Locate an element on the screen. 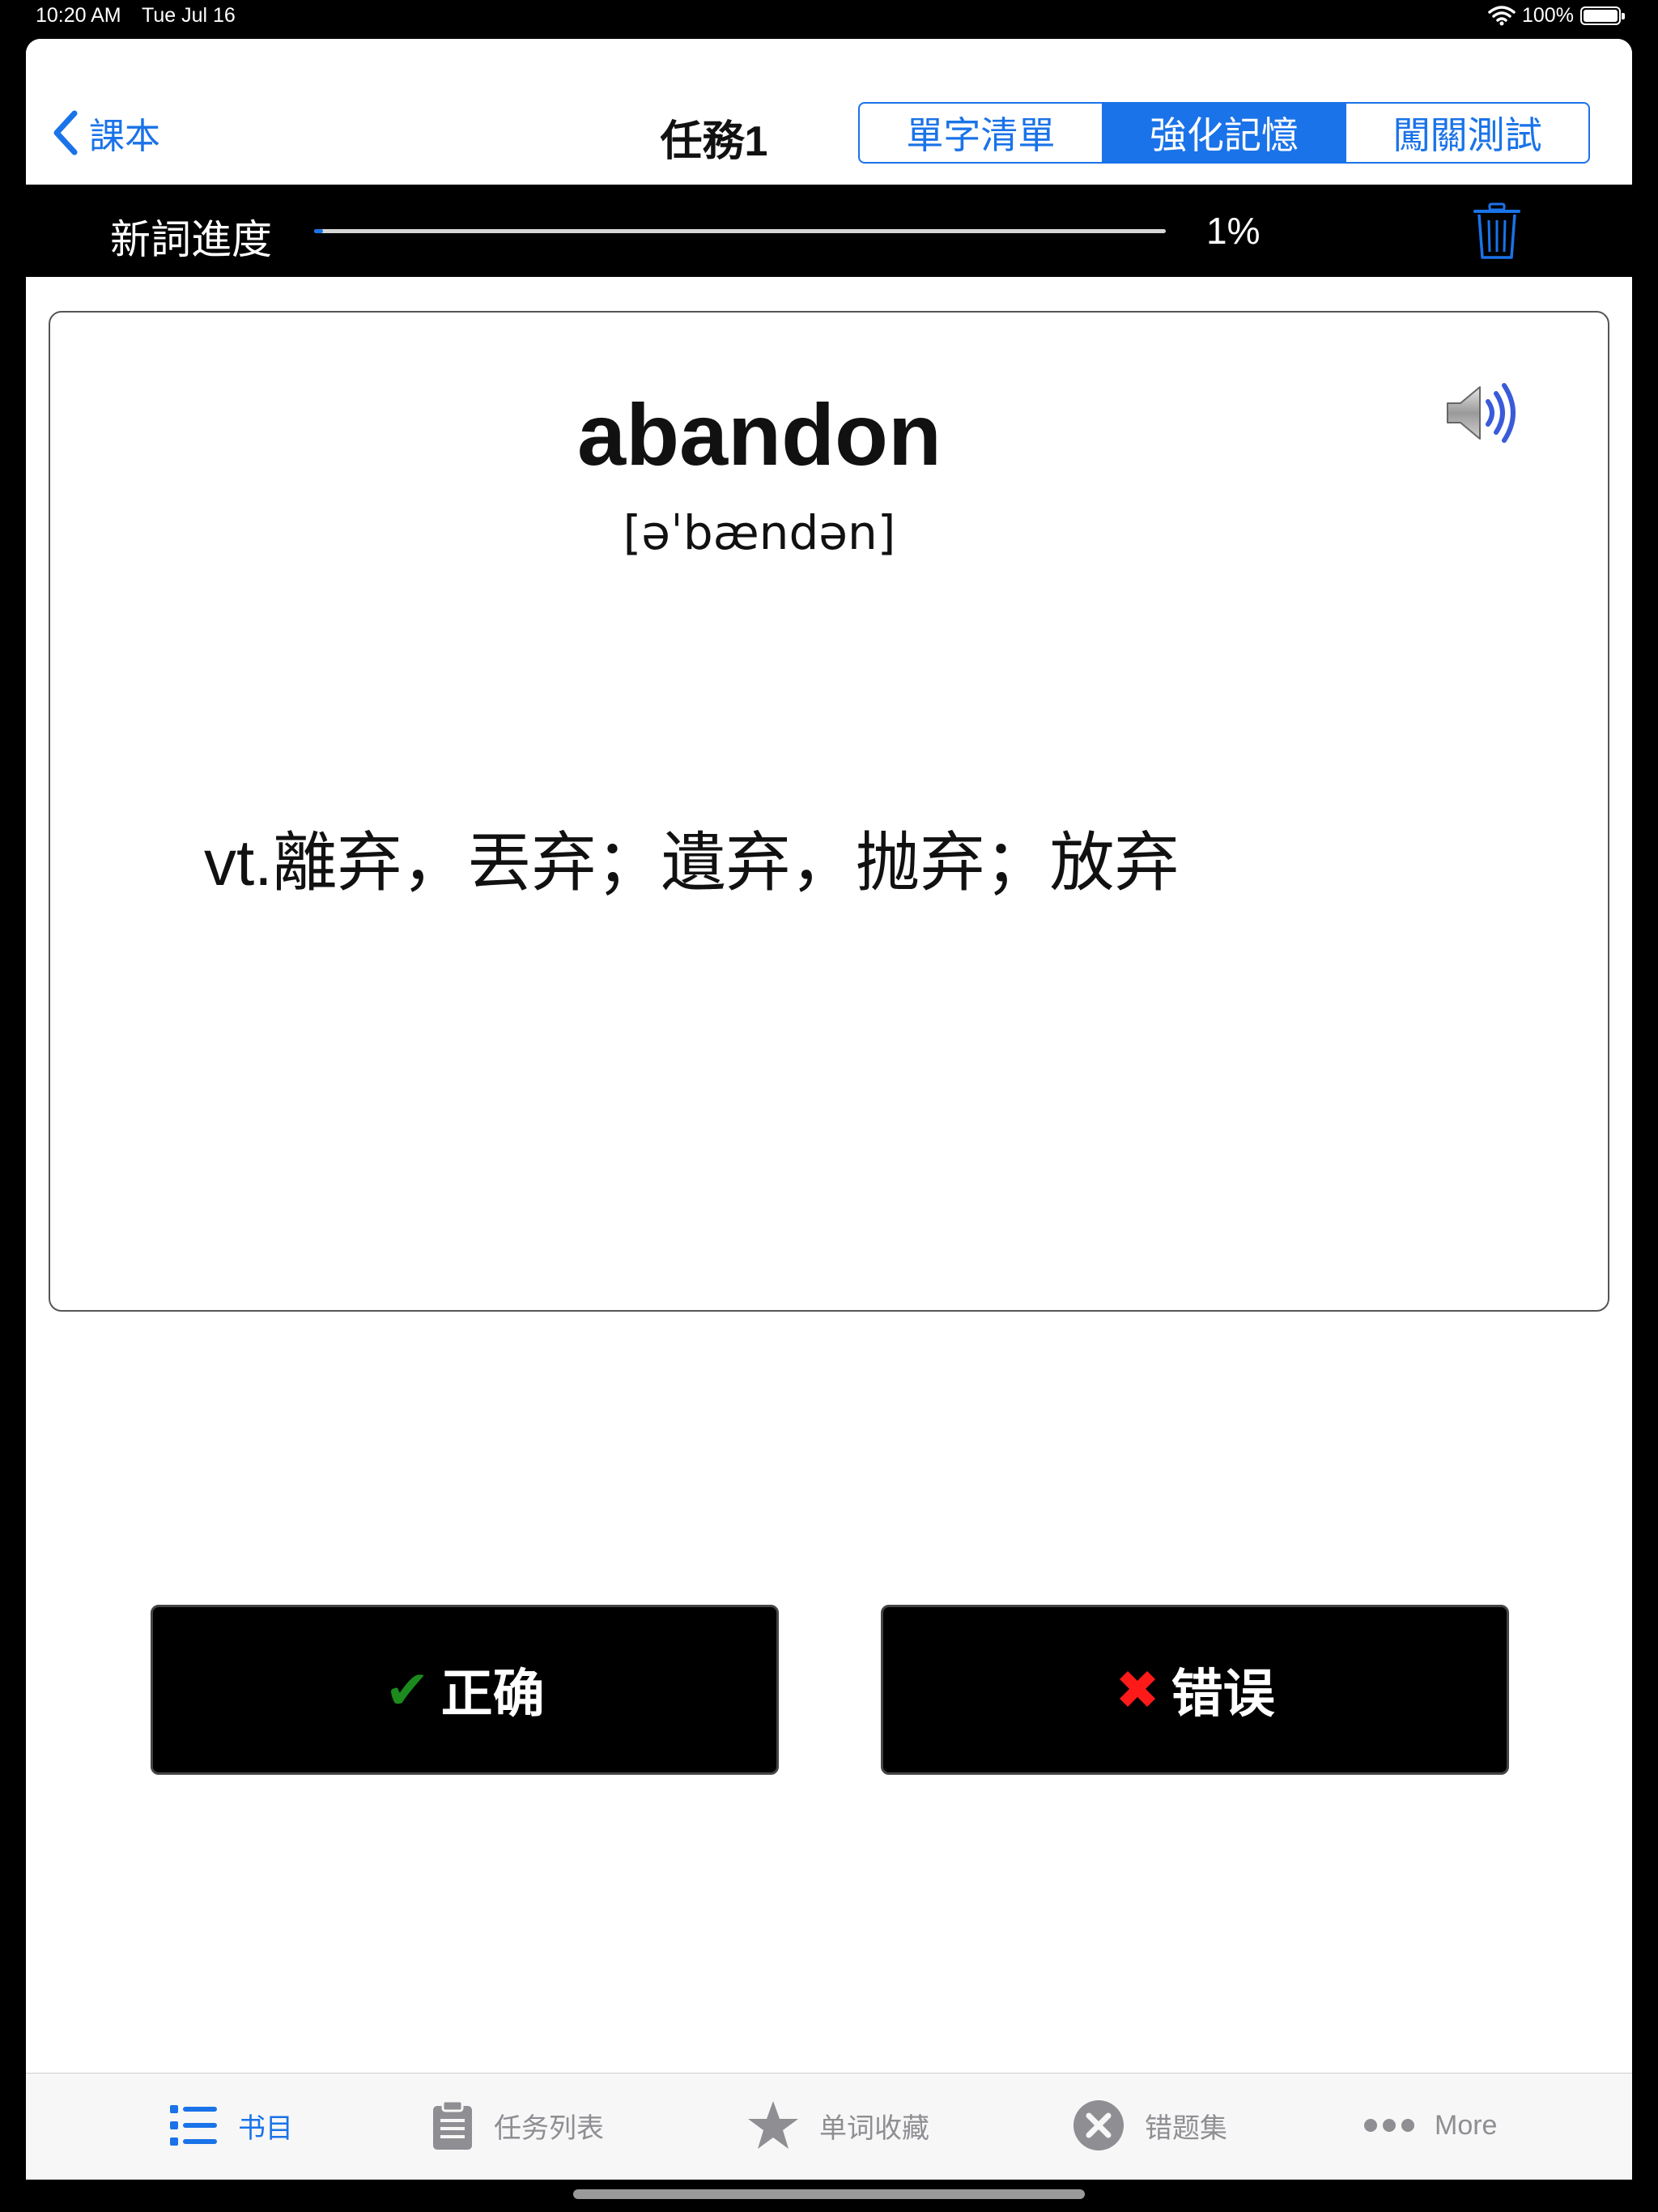 This screenshot has height=2212, width=1658. correct-button: ✔ 正确 is located at coordinates (465, 1690).